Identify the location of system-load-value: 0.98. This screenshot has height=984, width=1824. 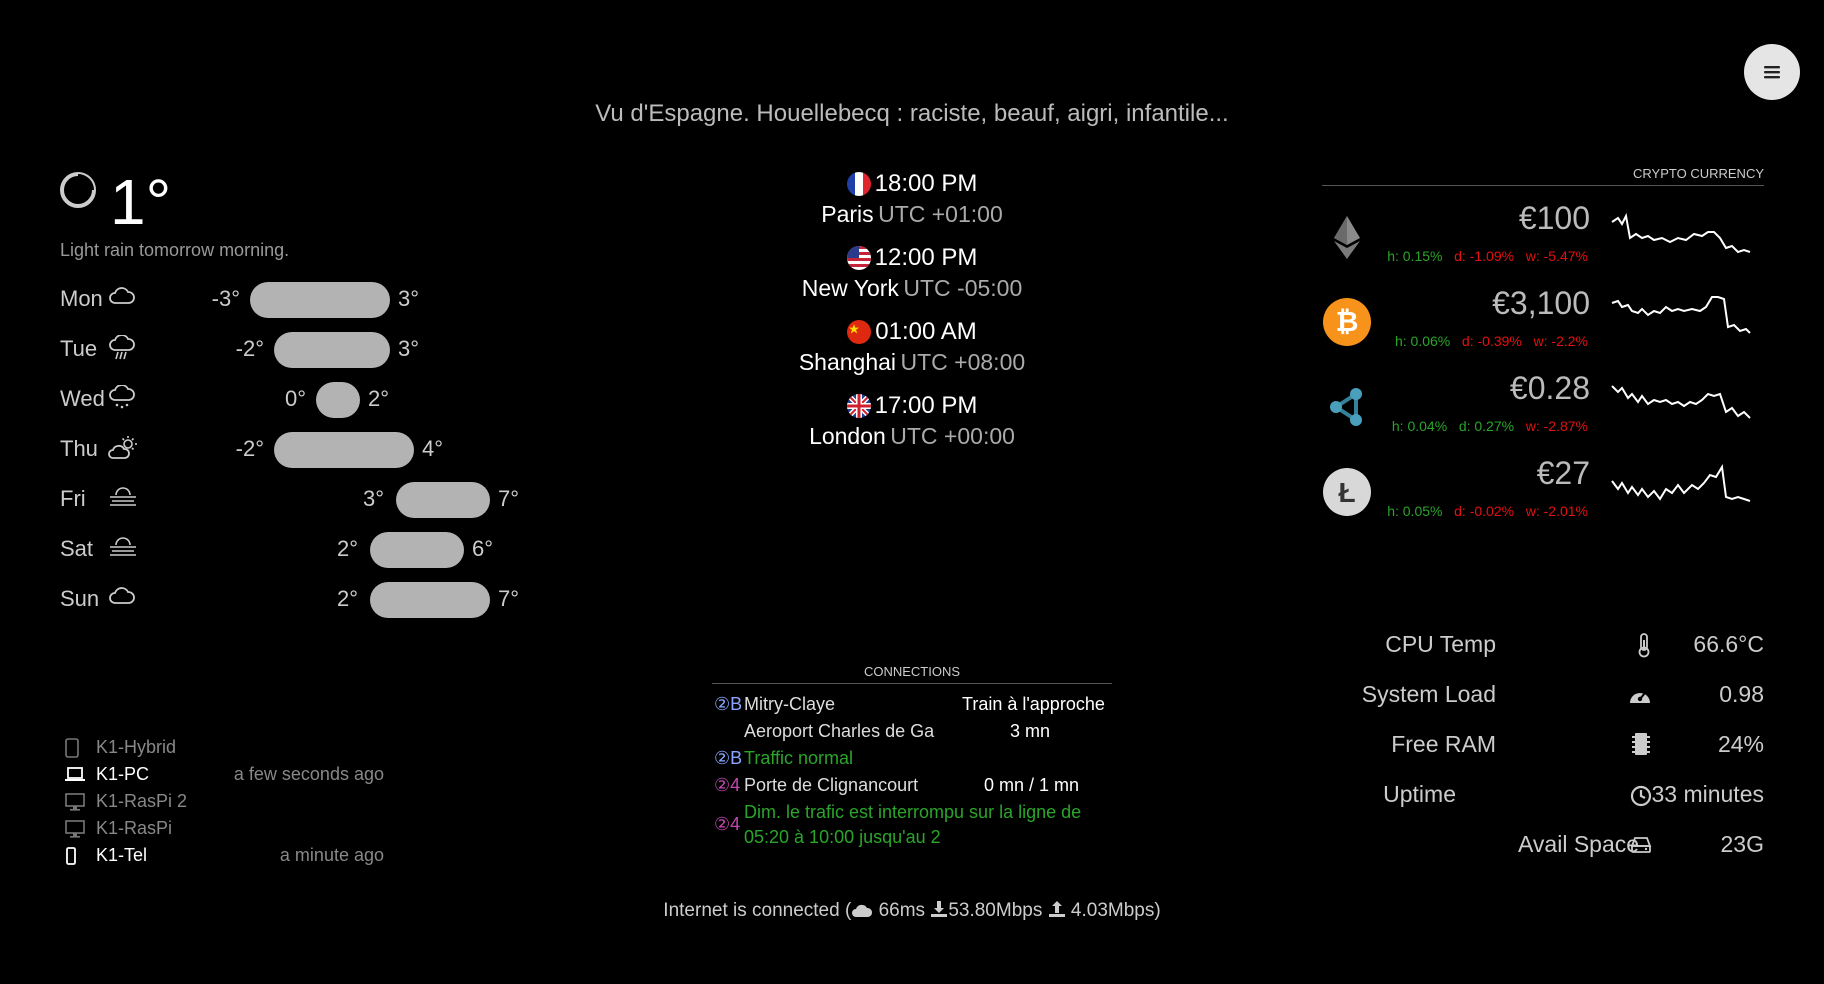
(1741, 694).